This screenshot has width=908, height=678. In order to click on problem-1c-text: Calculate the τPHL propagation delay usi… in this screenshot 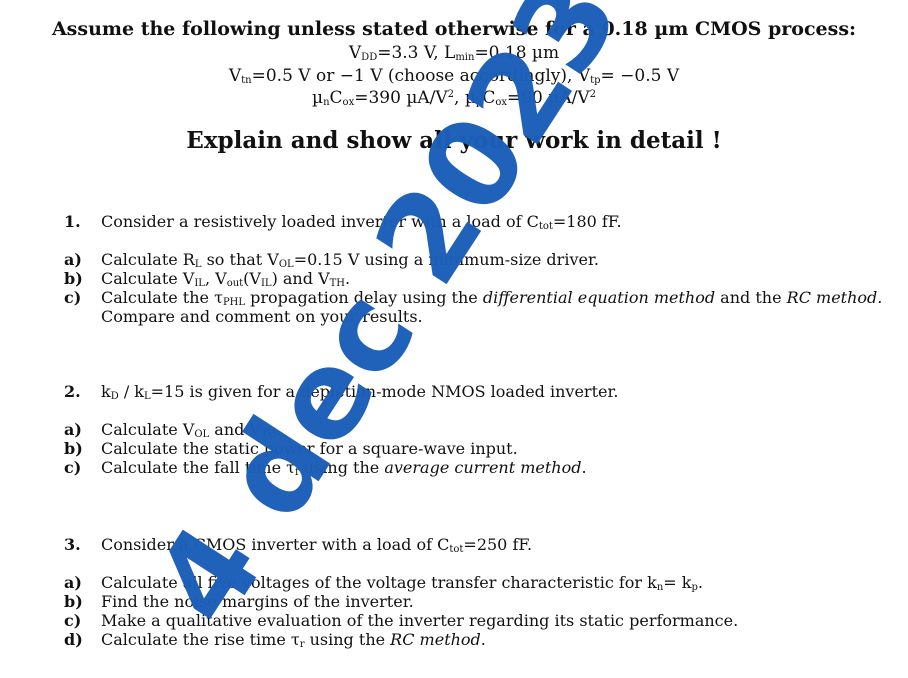, I will do `click(492, 298)`.